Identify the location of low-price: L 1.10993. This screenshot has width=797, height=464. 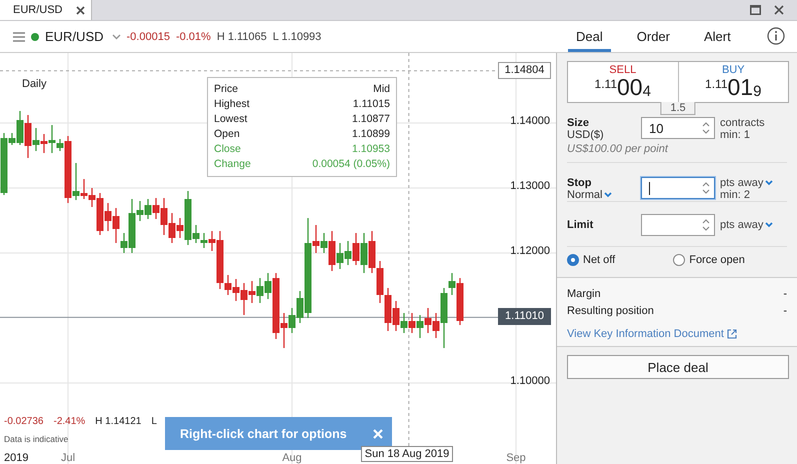
(297, 36).